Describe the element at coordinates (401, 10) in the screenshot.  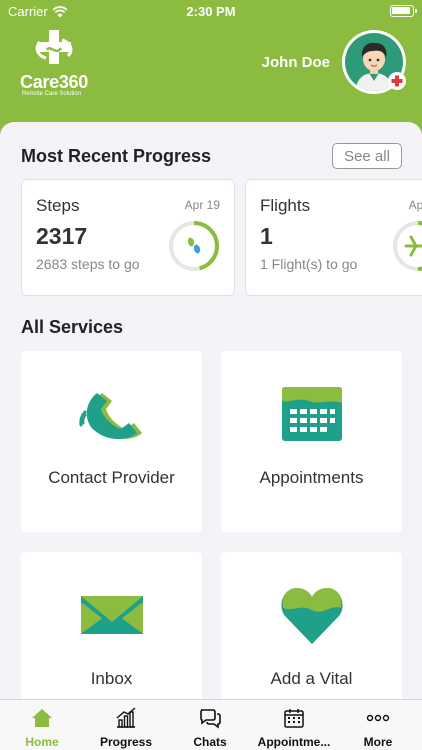
I see `battery-level` at that location.